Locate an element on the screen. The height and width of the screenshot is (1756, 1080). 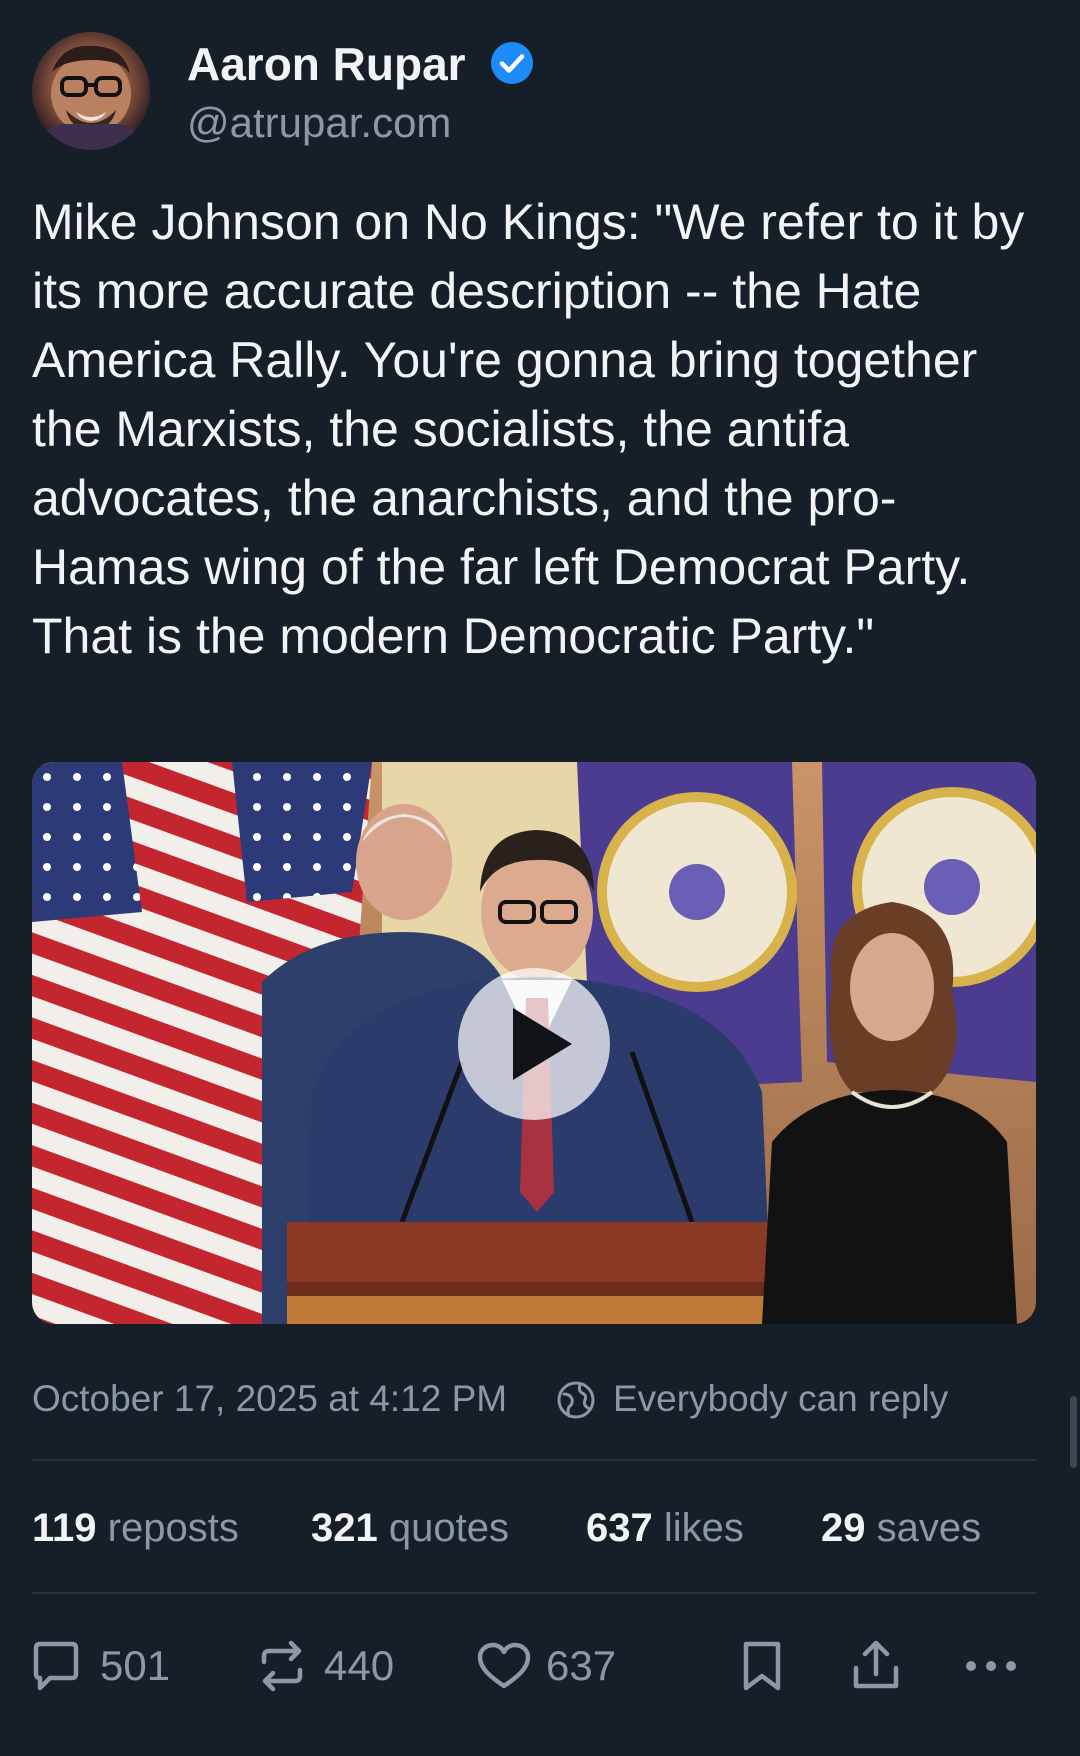
more-icon is located at coordinates (991, 1666).